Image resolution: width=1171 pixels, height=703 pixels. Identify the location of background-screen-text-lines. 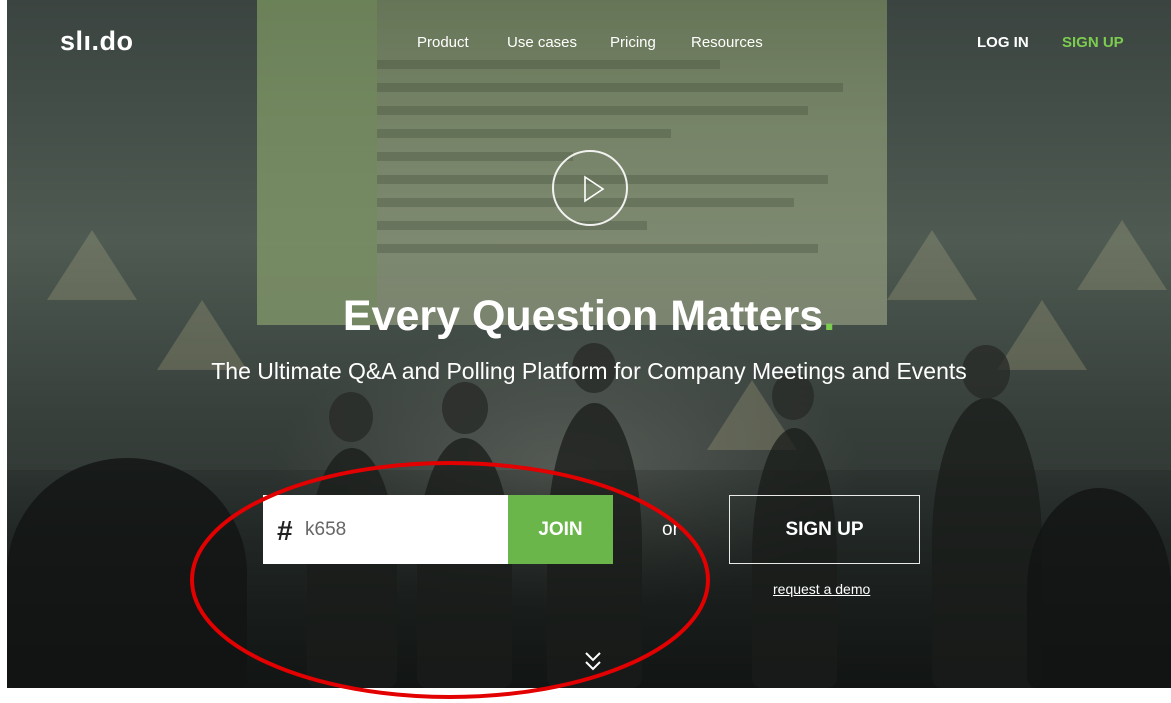
(622, 163).